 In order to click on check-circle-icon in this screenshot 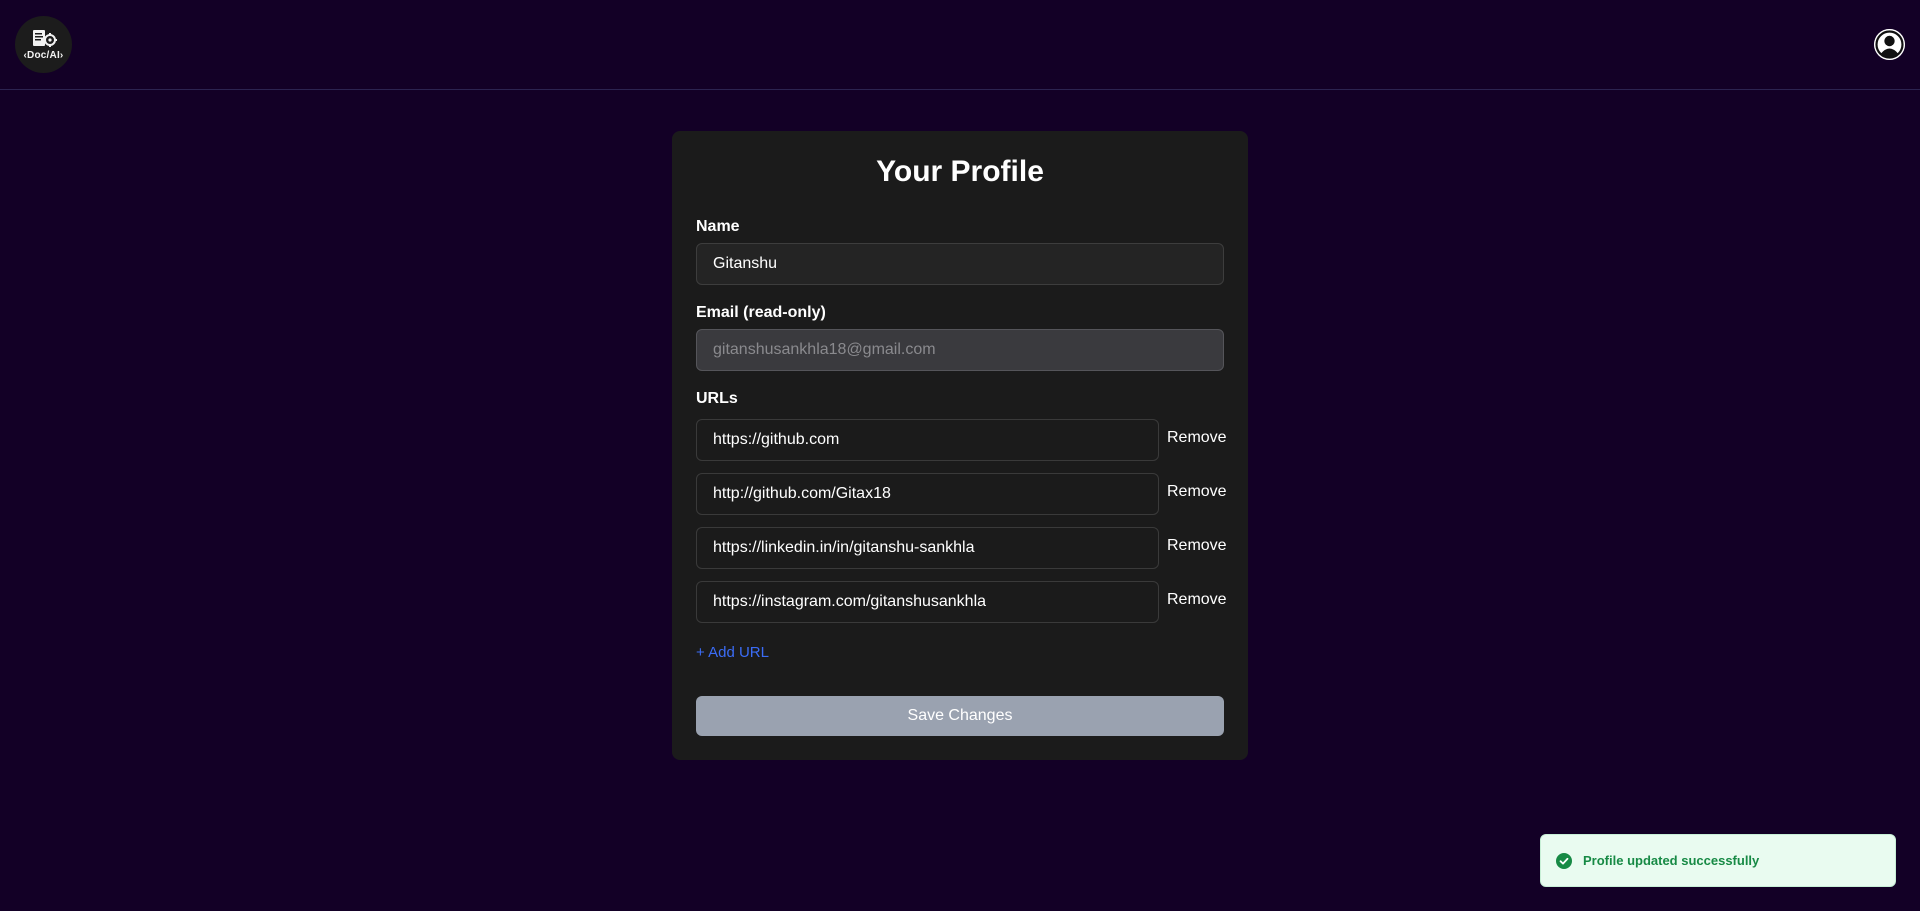, I will do `click(1564, 860)`.